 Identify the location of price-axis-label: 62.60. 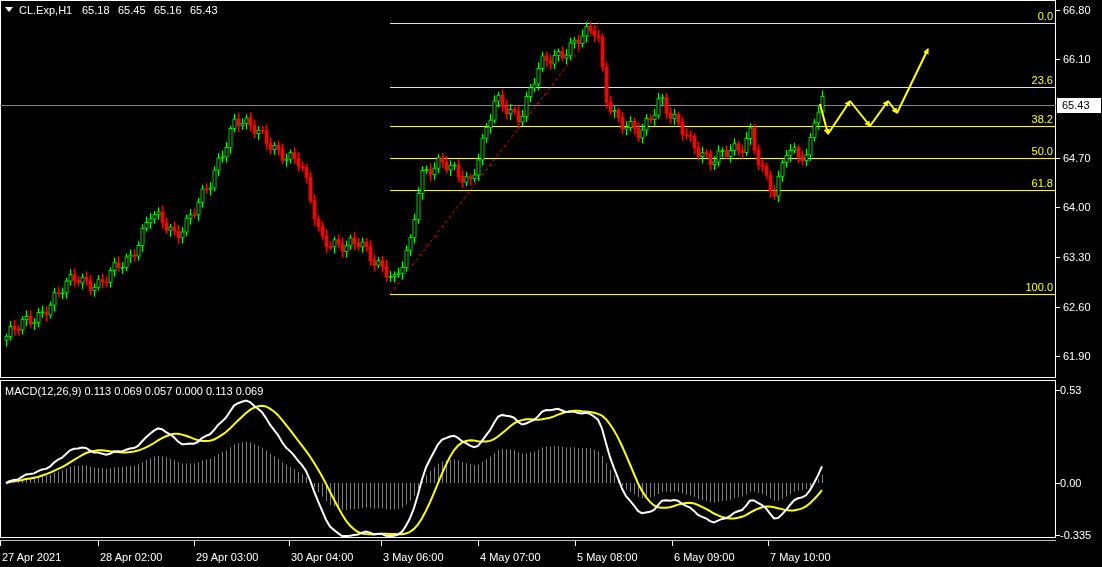
(1077, 307).